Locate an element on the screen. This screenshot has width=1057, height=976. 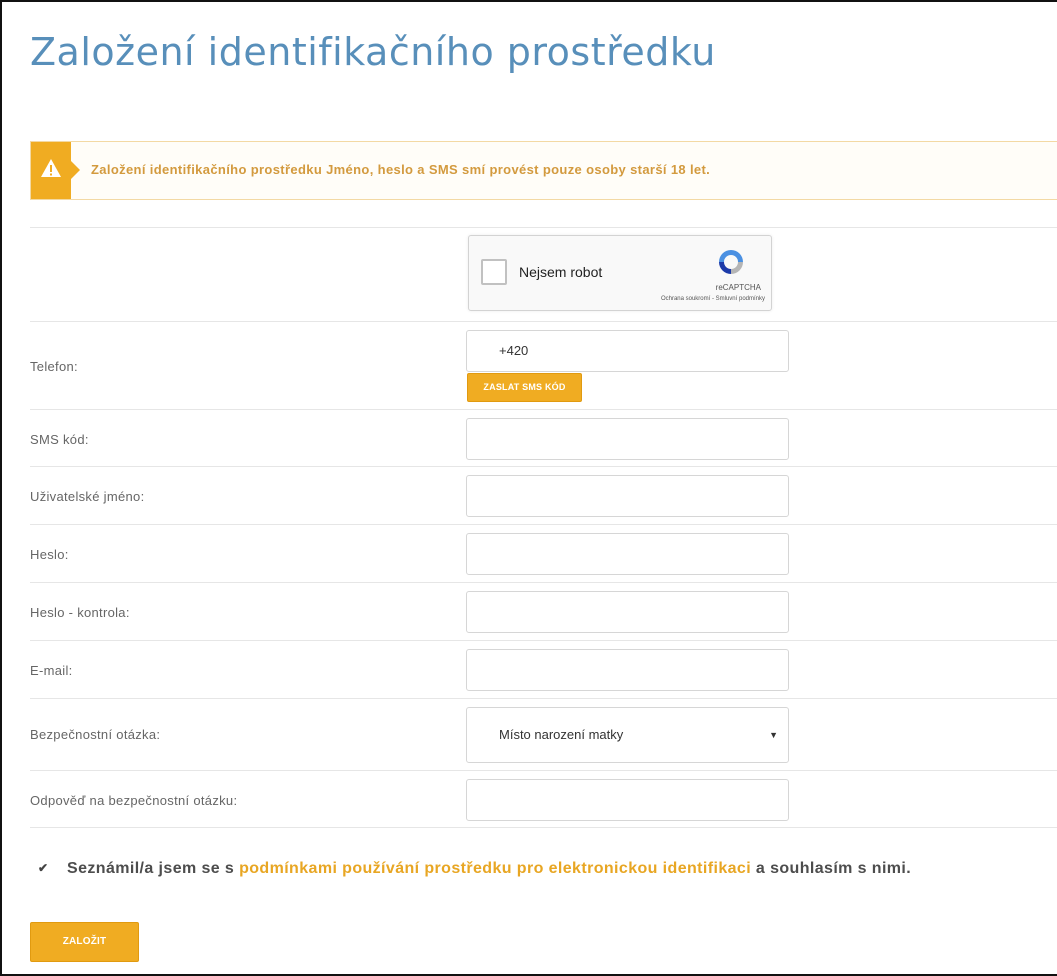
password-row: Heslo: is located at coordinates (543, 553).